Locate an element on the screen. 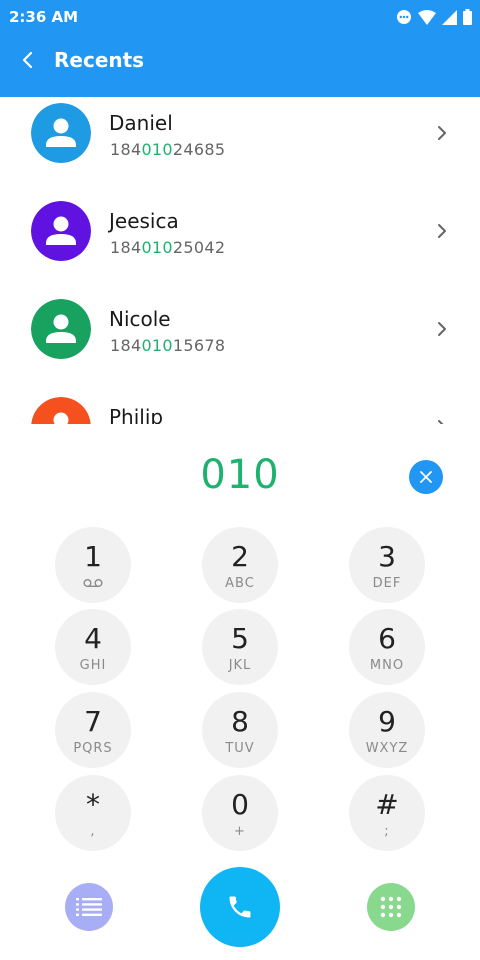 The width and height of the screenshot is (480, 960). dialpad-toggle-button is located at coordinates (391, 907).